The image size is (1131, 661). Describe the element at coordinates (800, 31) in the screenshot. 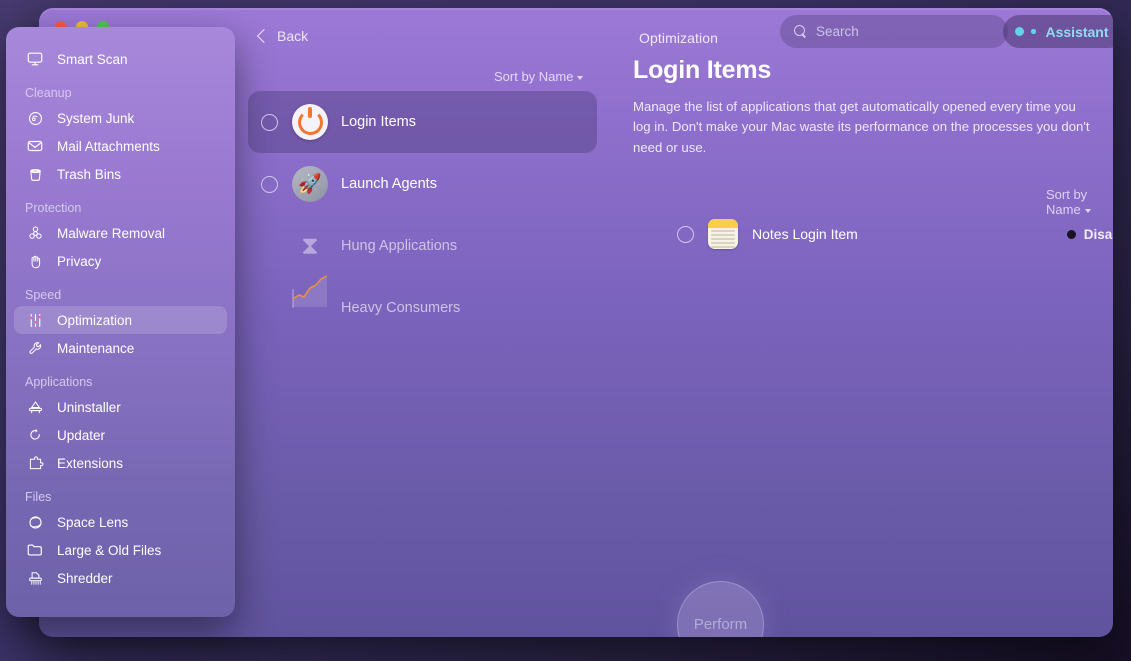

I see `search-icon` at that location.